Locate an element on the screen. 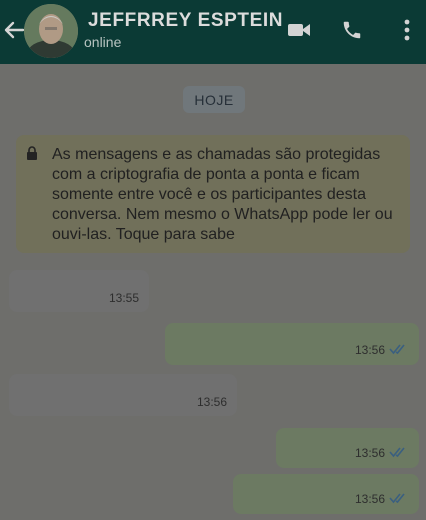 The image size is (426, 520). lock-icon is located at coordinates (32, 153).